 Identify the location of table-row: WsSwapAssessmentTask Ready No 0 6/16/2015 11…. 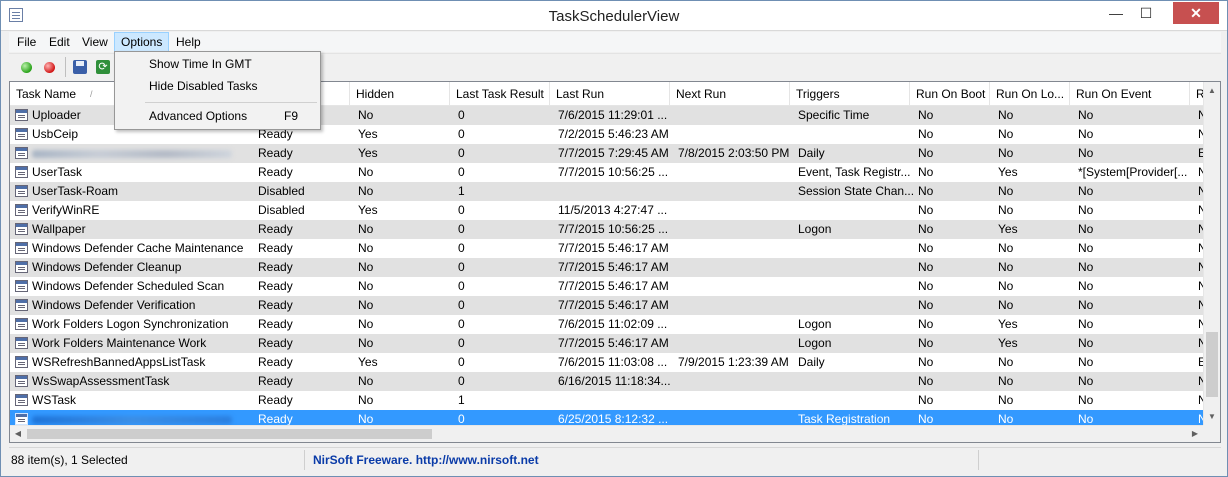
(615, 381).